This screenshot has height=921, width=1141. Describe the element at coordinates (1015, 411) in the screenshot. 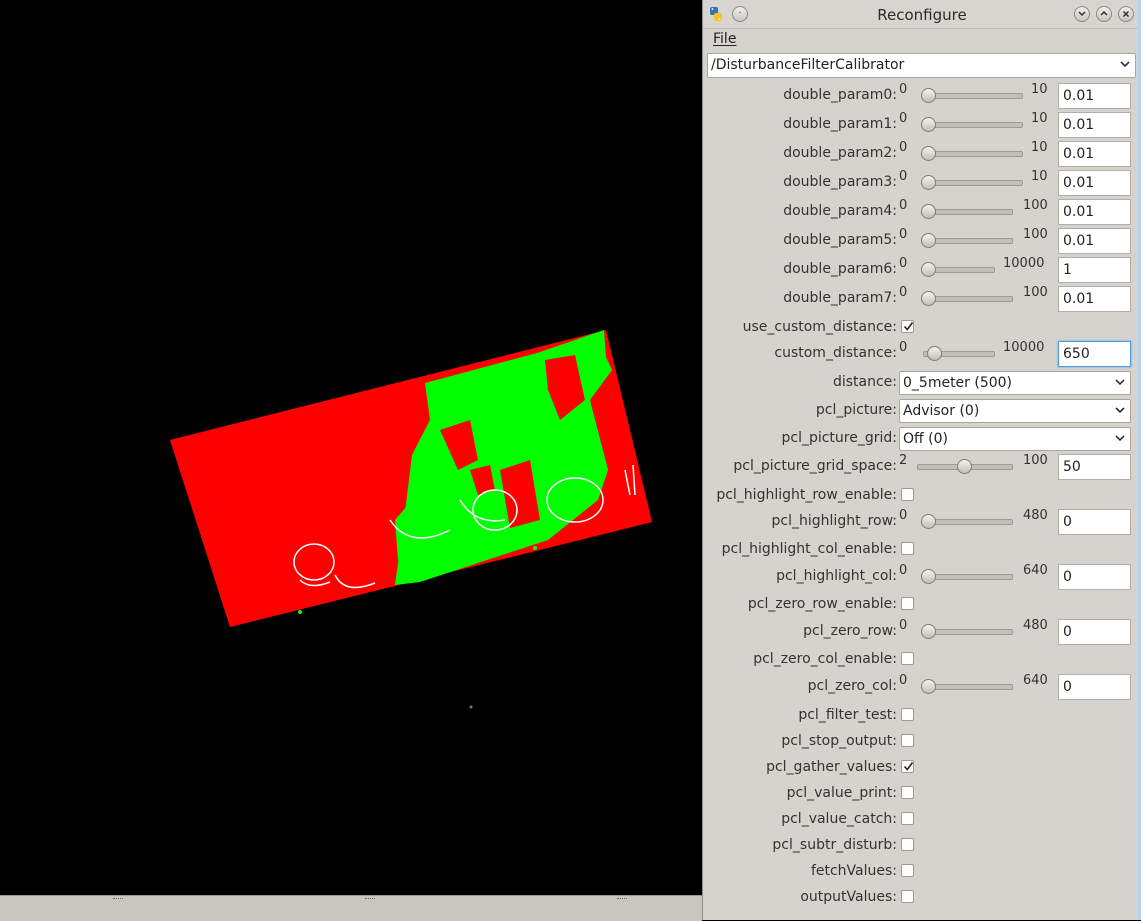

I see `param-dropdown: Advisor (0)` at that location.